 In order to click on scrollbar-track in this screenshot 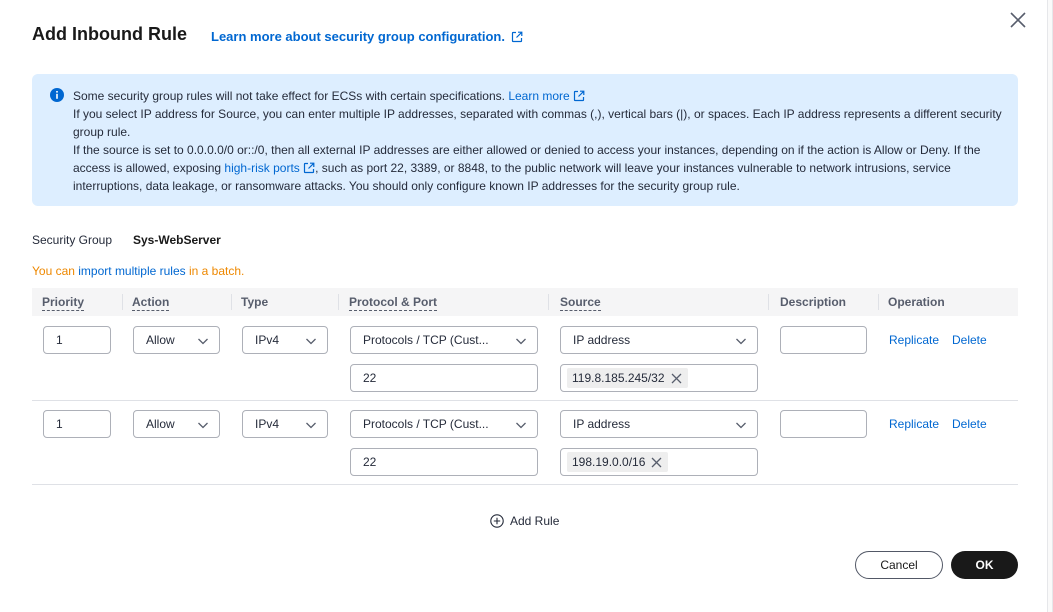, I will do `click(1050, 306)`.